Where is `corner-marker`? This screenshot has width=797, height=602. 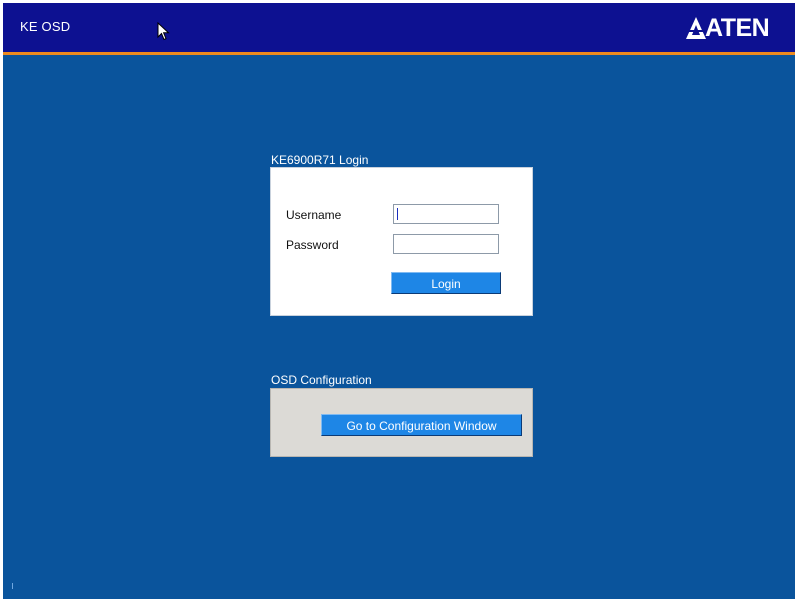
corner-marker is located at coordinates (12, 586).